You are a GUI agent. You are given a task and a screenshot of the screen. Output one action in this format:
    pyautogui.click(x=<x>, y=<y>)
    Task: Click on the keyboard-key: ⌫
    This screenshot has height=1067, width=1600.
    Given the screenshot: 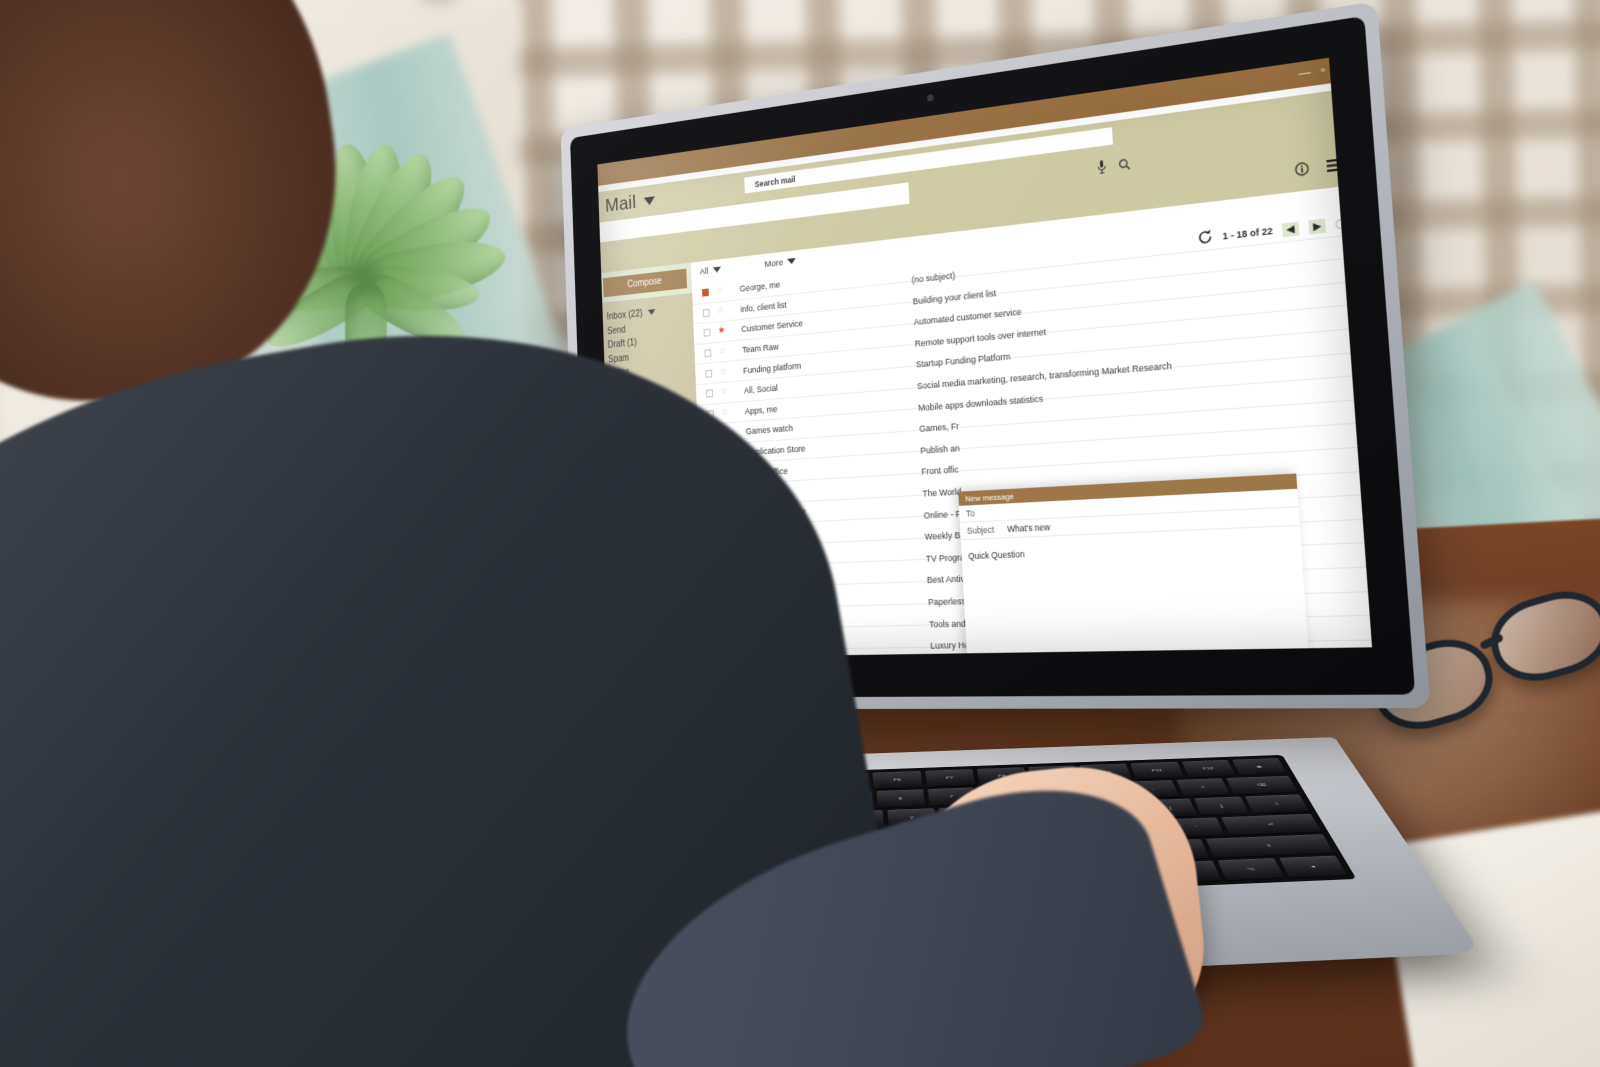 What is the action you would take?
    pyautogui.click(x=1262, y=785)
    